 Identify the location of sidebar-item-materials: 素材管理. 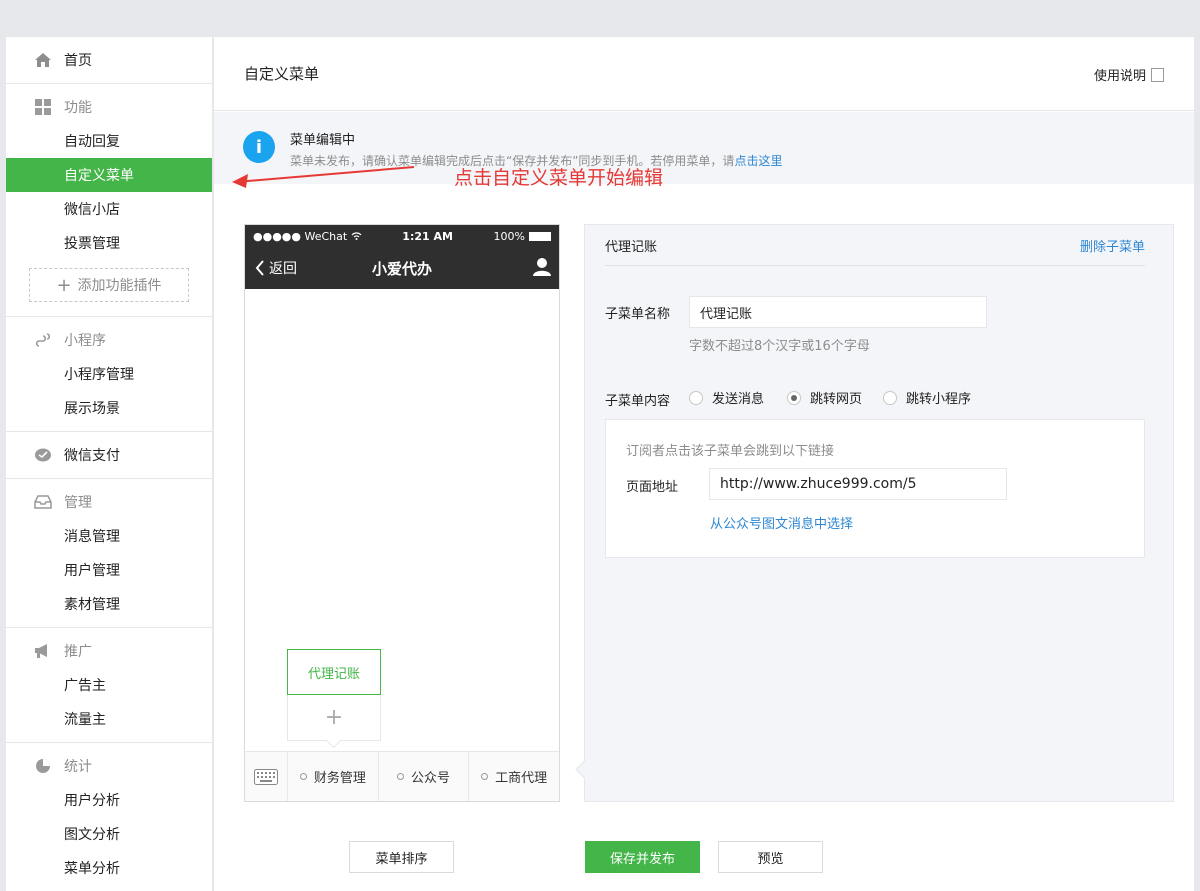
(109, 604).